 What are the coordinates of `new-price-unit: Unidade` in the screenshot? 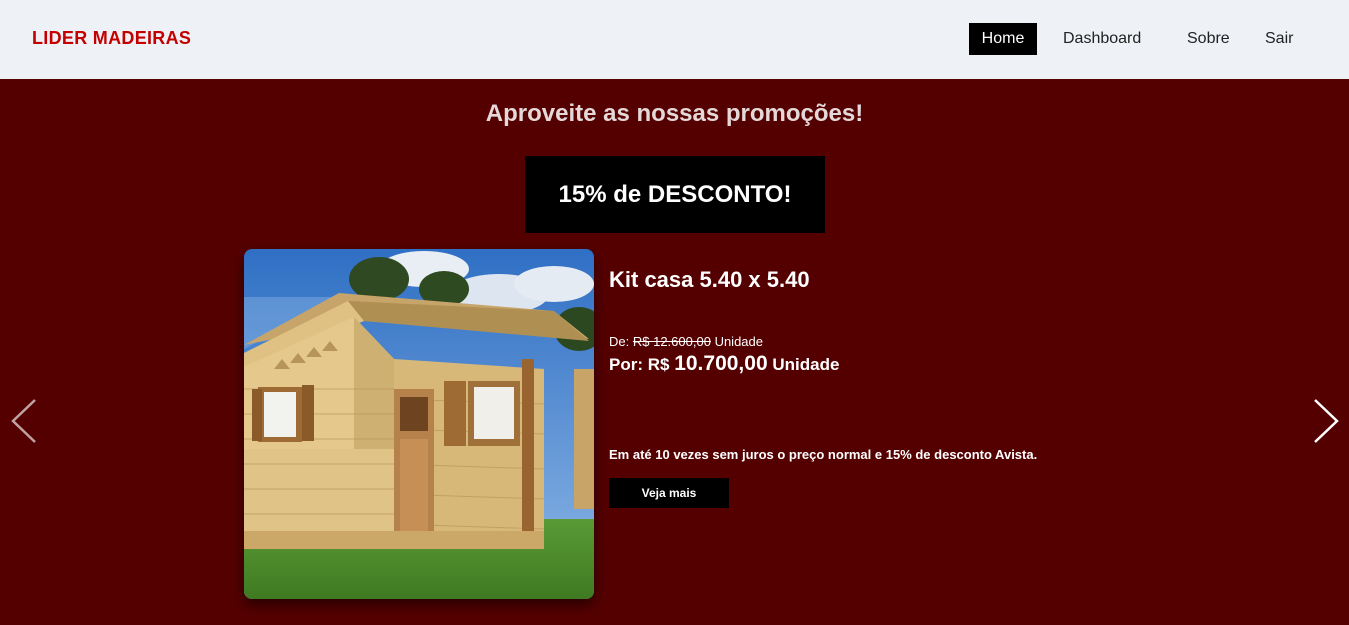 It's located at (806, 364).